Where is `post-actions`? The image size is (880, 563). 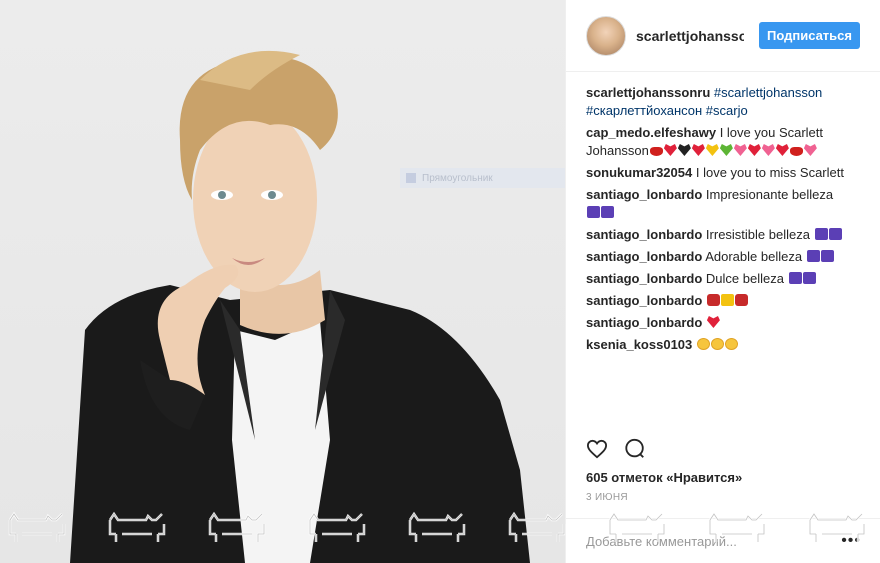
post-actions is located at coordinates (616, 449).